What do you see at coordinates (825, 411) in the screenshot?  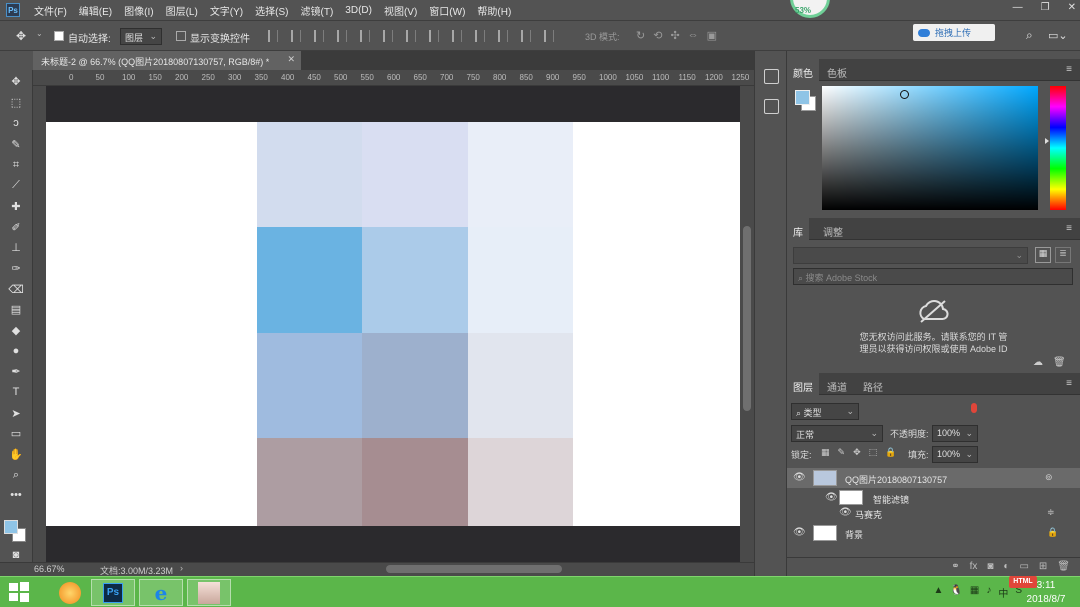 I see `layer-filter-select: ⌕ 类型 ⌄` at bounding box center [825, 411].